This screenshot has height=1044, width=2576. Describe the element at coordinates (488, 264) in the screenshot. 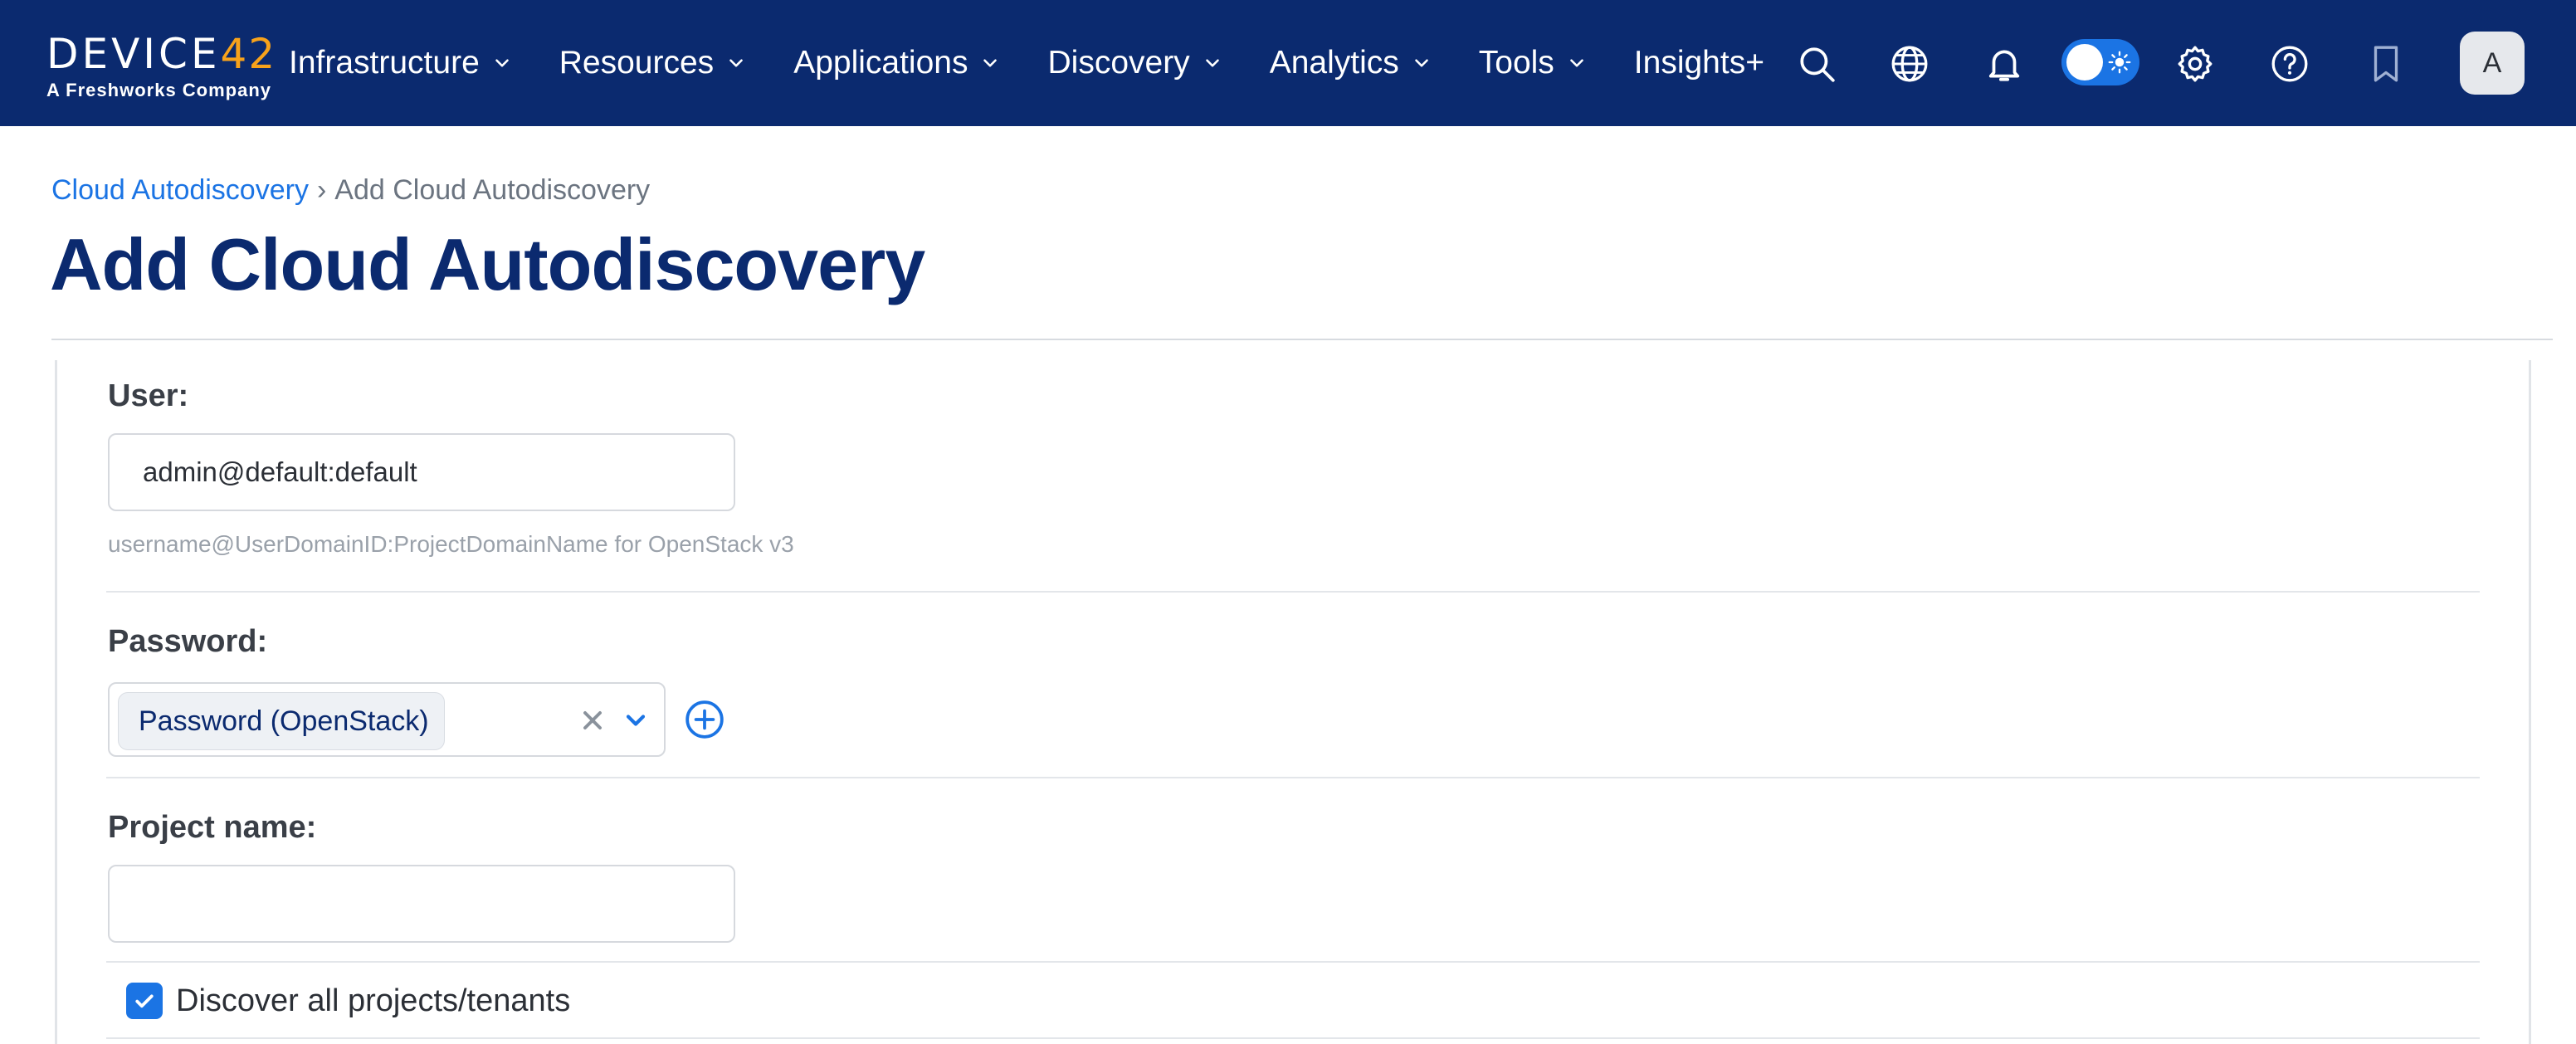

I see `page-title: Add Cloud Autodiscovery` at that location.